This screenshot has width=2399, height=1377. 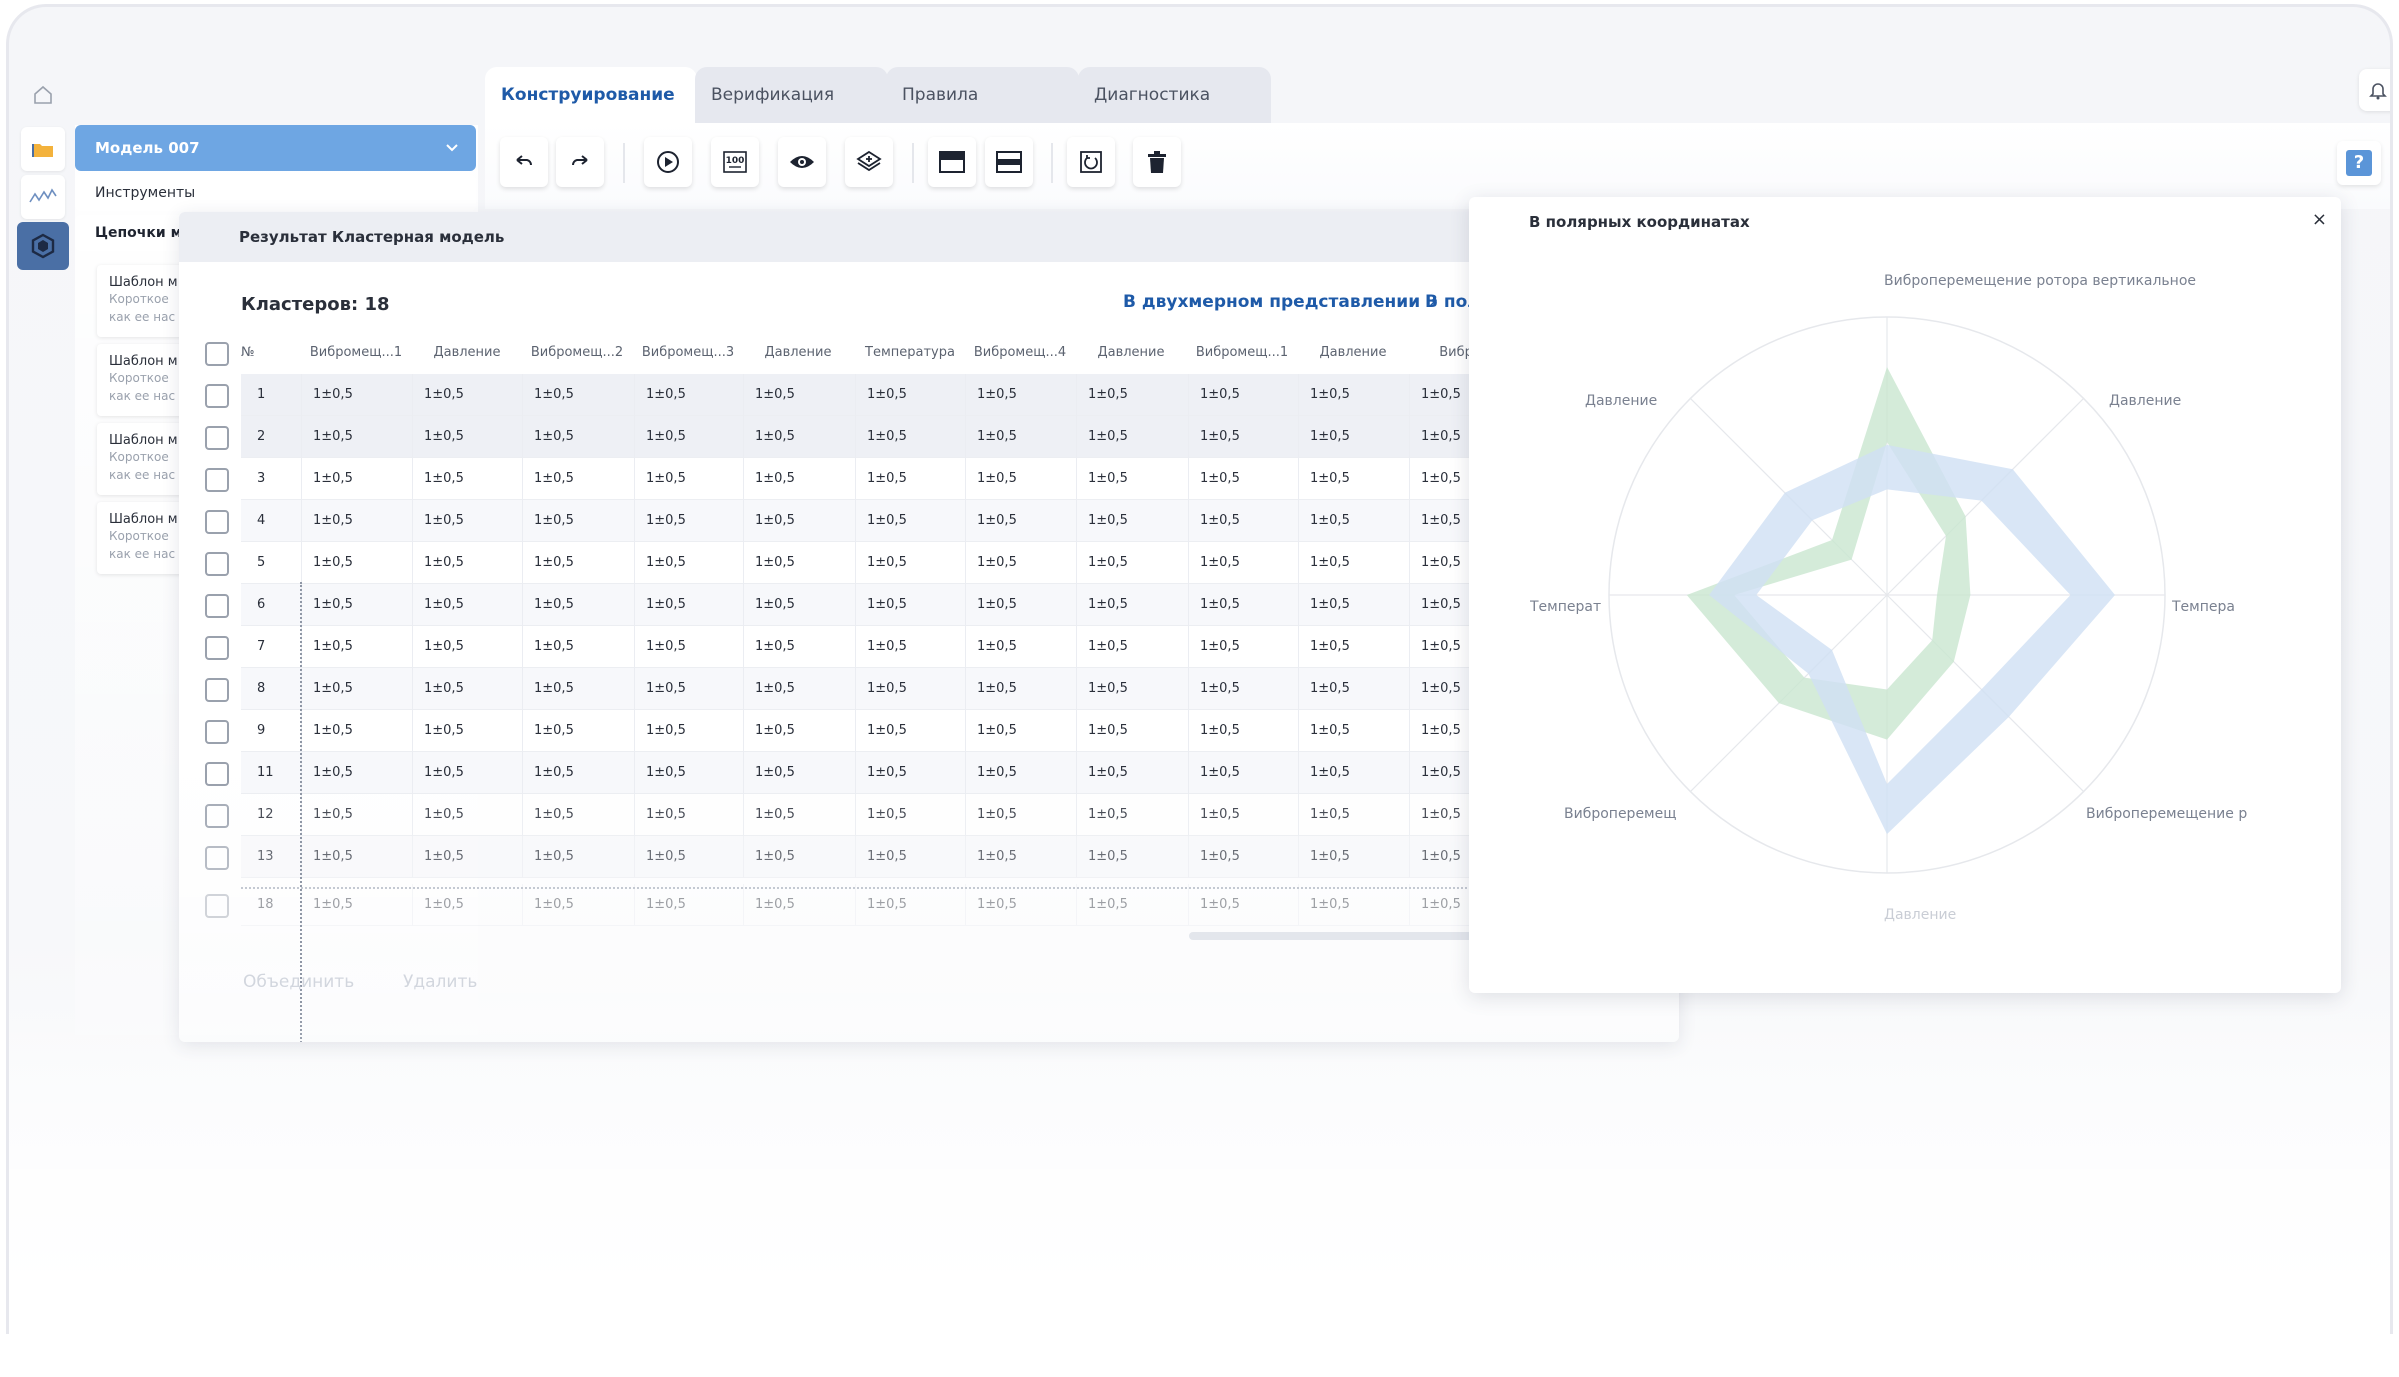 What do you see at coordinates (43, 246) in the screenshot?
I see `model-icon` at bounding box center [43, 246].